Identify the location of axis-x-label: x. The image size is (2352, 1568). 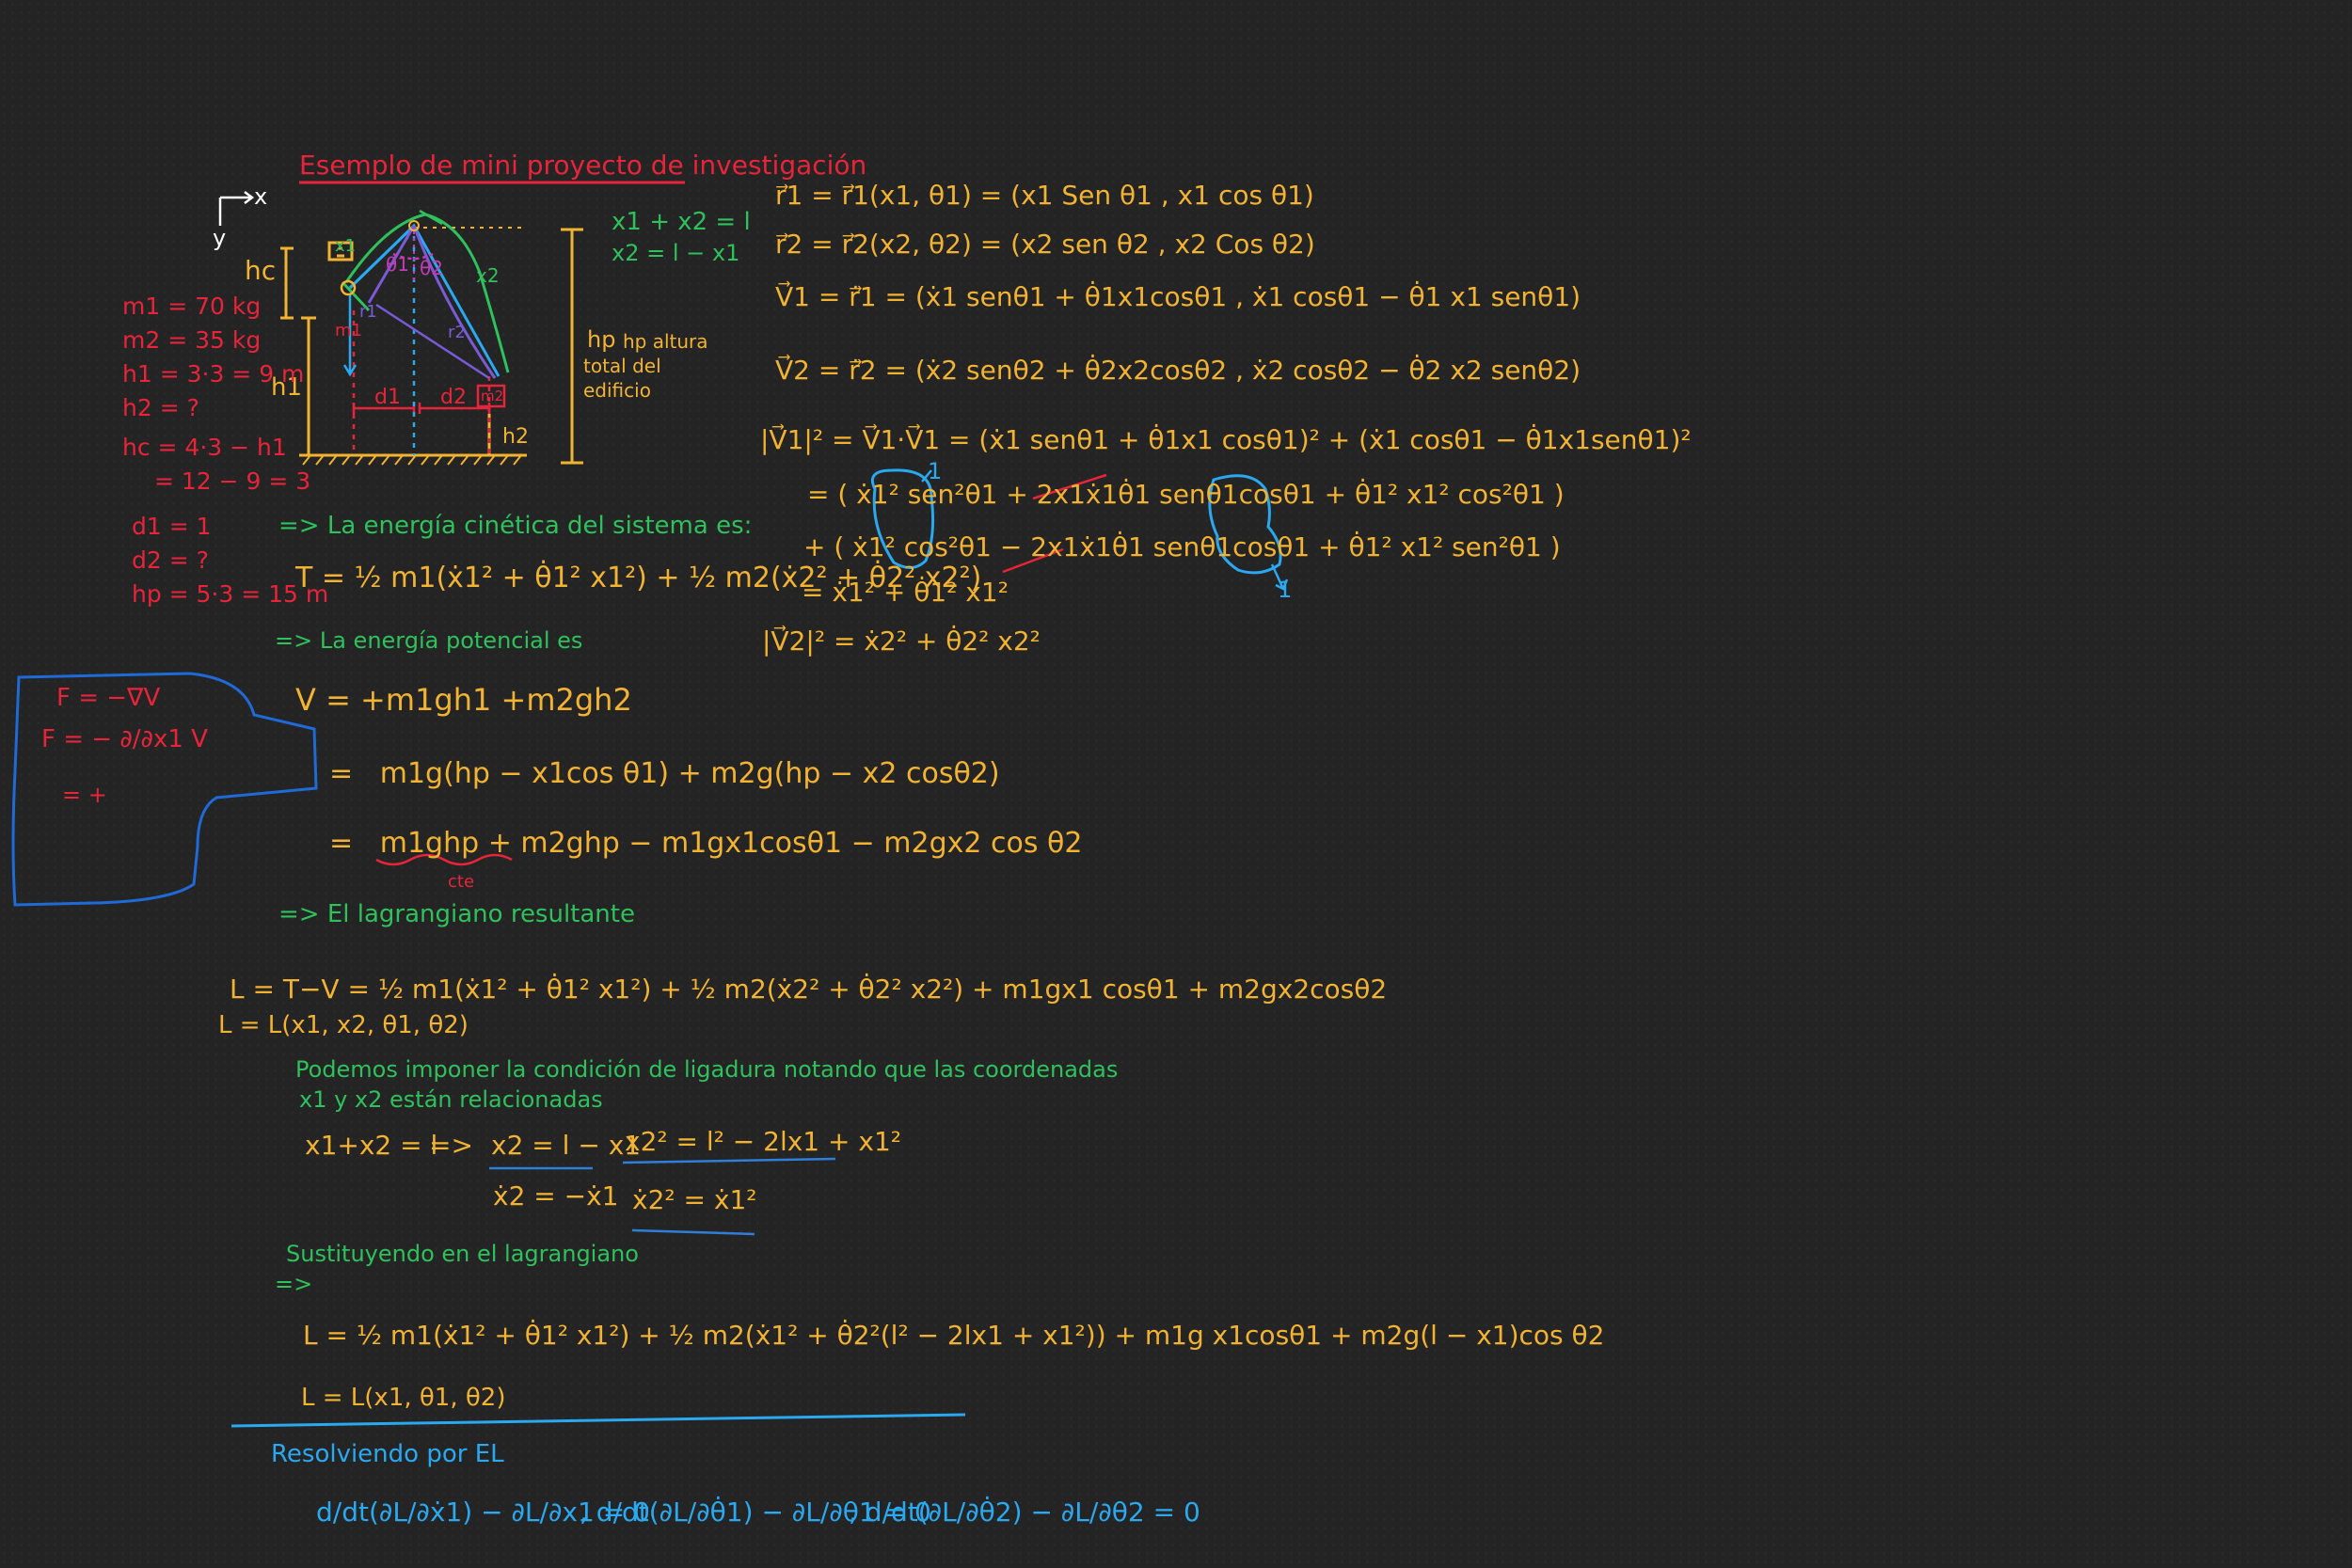
(261, 196).